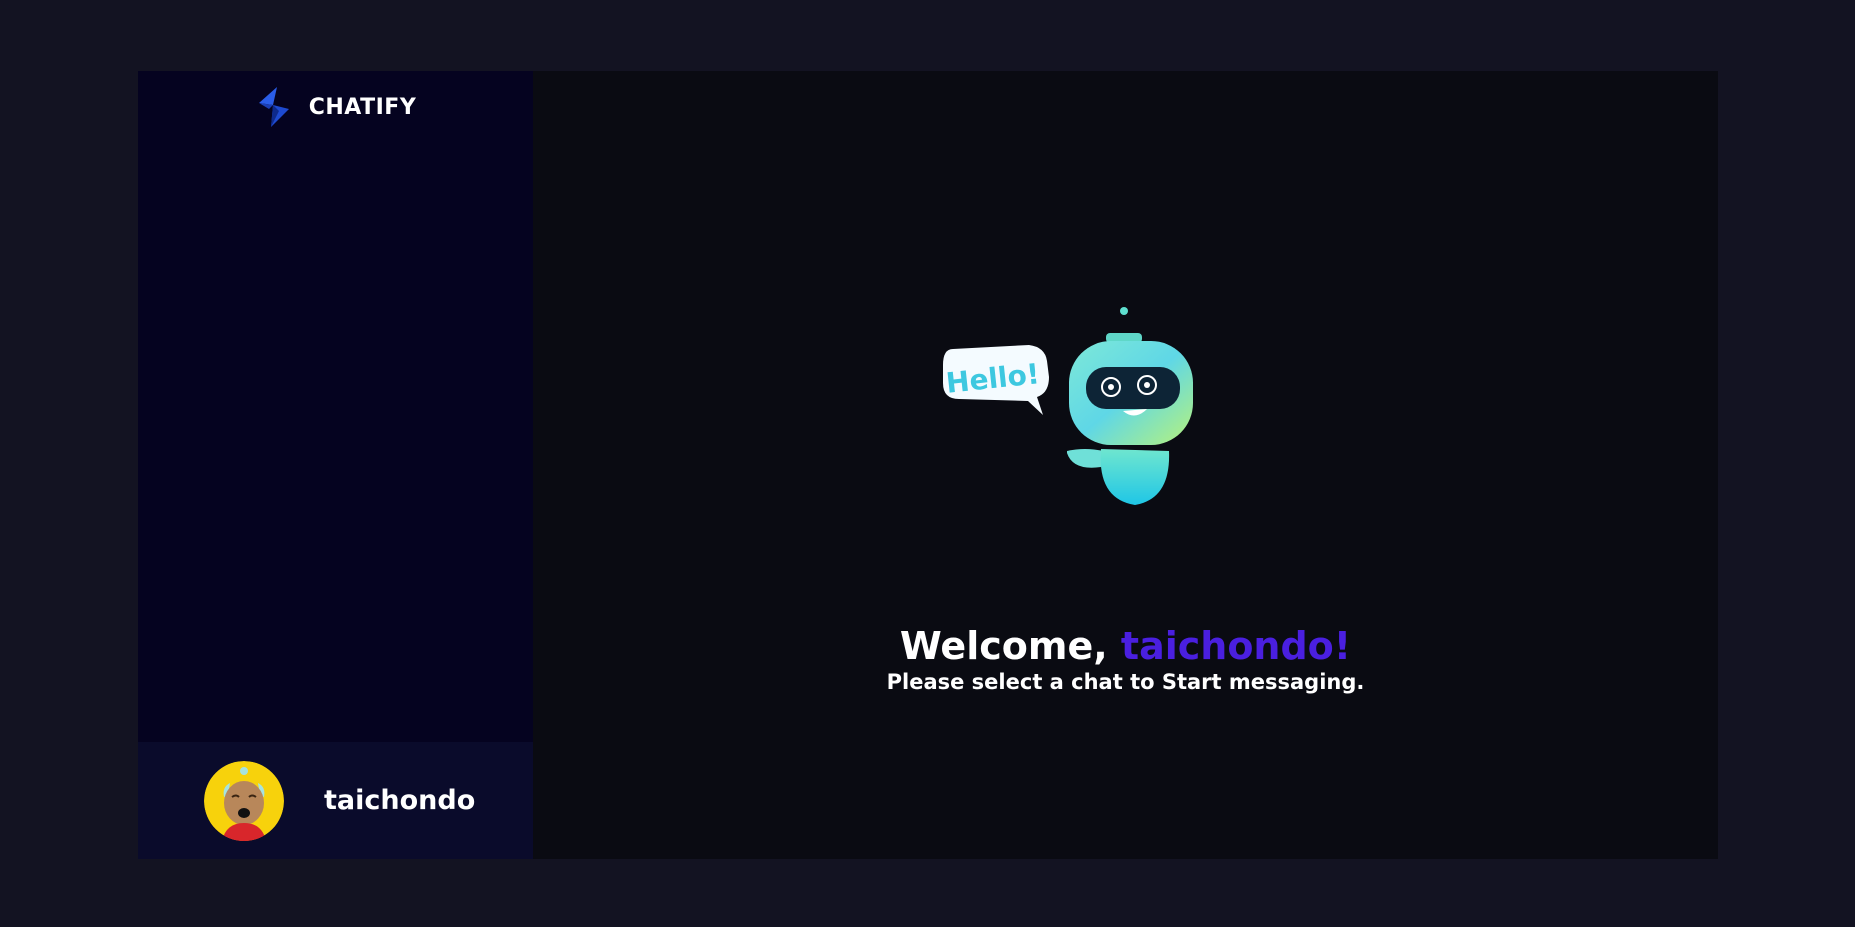 This screenshot has height=927, width=1855. I want to click on chatify-logo-icon, so click(274, 107).